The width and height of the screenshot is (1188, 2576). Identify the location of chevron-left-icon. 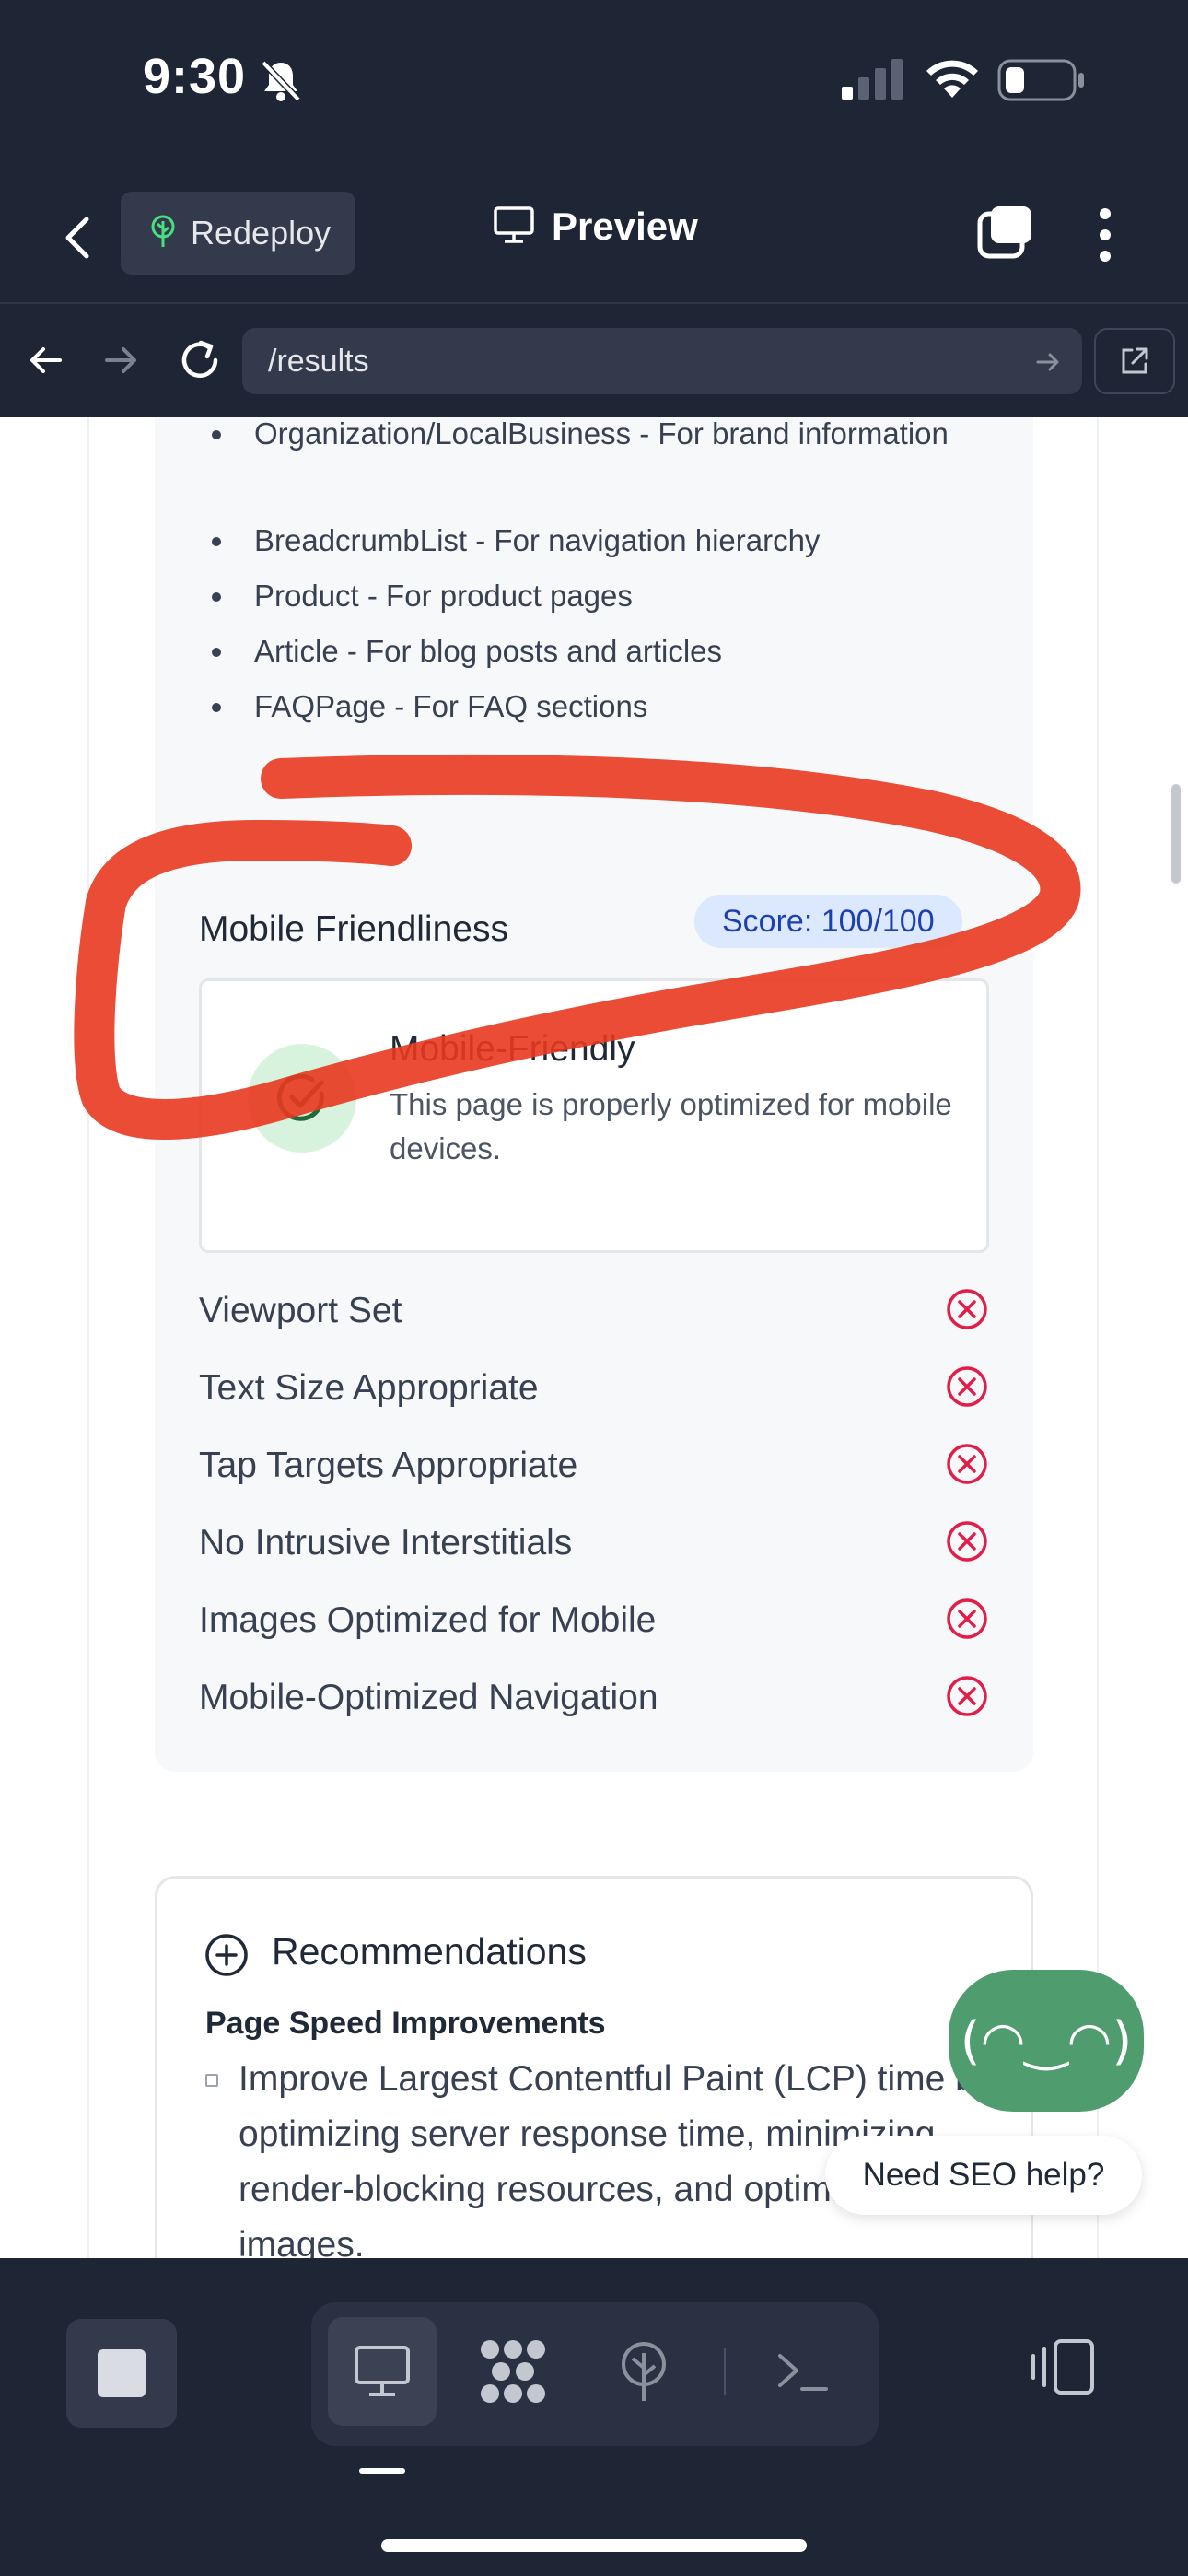
(77, 238).